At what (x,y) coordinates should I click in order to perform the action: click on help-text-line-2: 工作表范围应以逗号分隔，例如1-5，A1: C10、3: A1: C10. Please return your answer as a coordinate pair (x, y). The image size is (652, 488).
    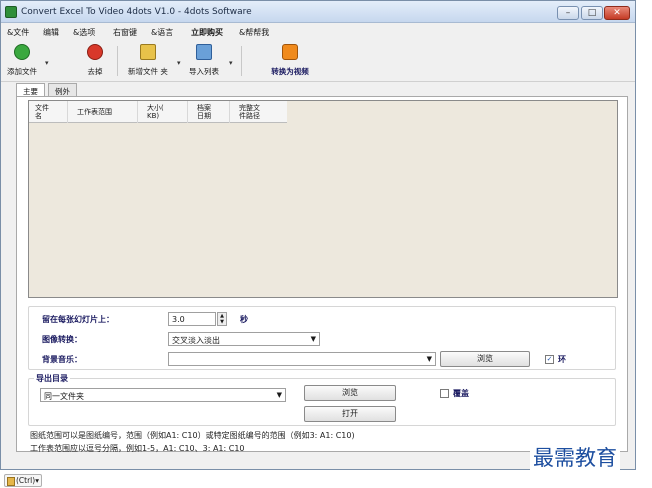
    Looking at the image, I should click on (137, 448).